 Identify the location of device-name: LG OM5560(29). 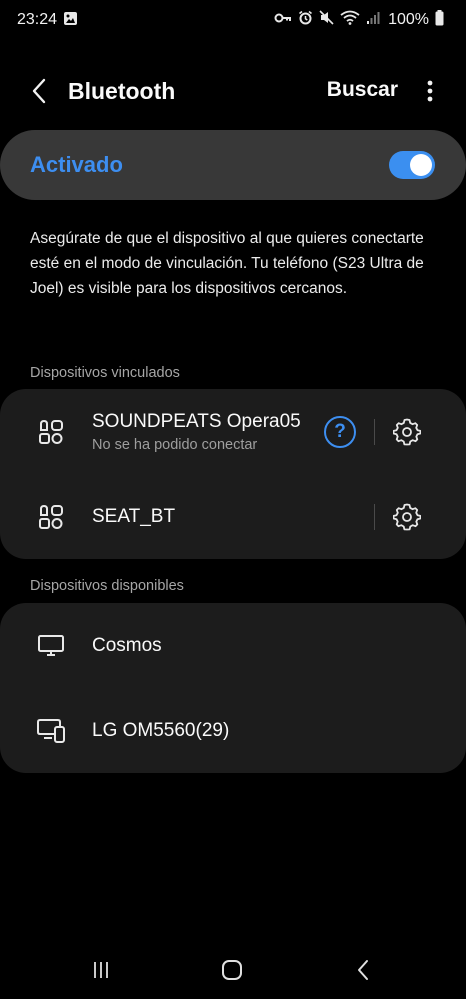
(161, 730).